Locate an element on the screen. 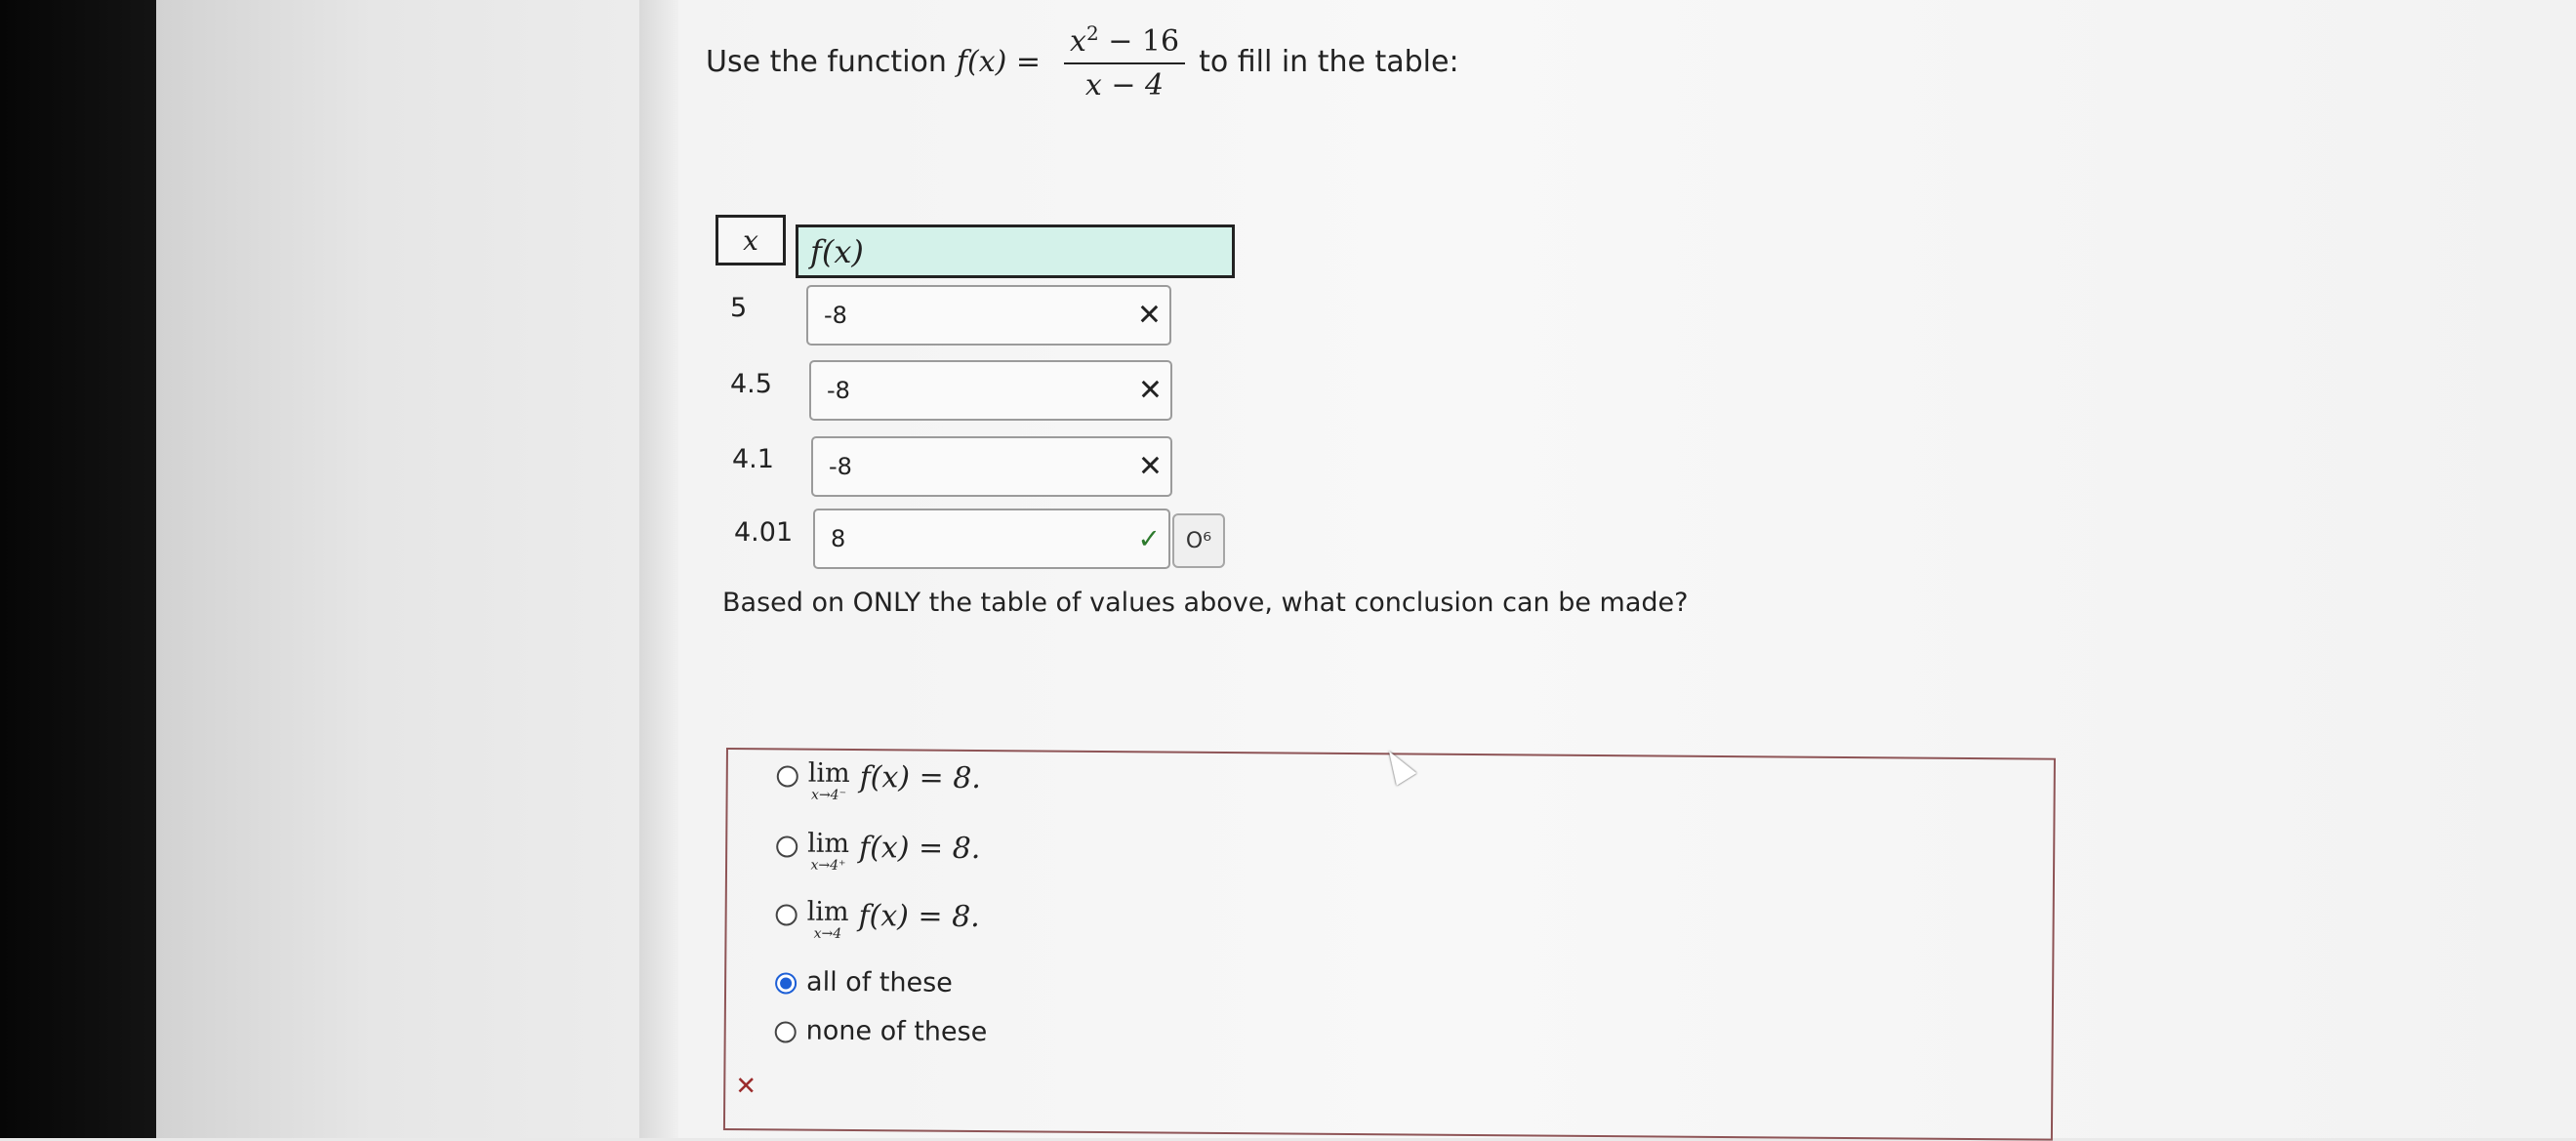 The height and width of the screenshot is (1141, 2576). prompt-tail: to fill in the table: is located at coordinates (1329, 62).